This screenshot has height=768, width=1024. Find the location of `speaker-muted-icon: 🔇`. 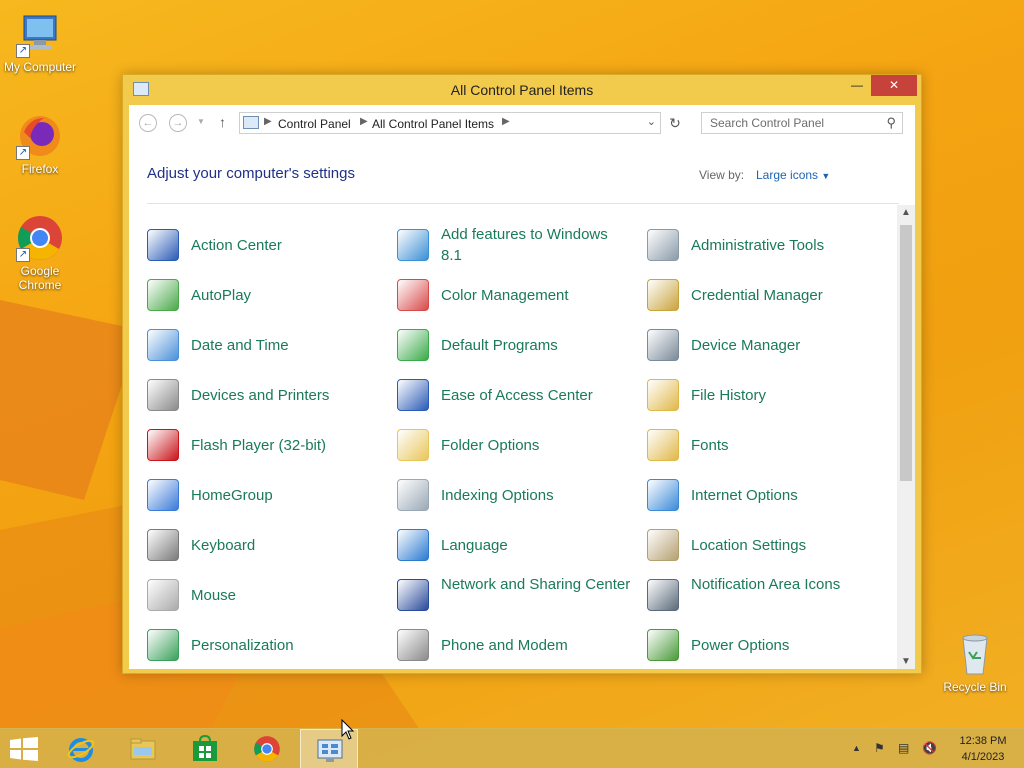

speaker-muted-icon: 🔇 is located at coordinates (929, 748).